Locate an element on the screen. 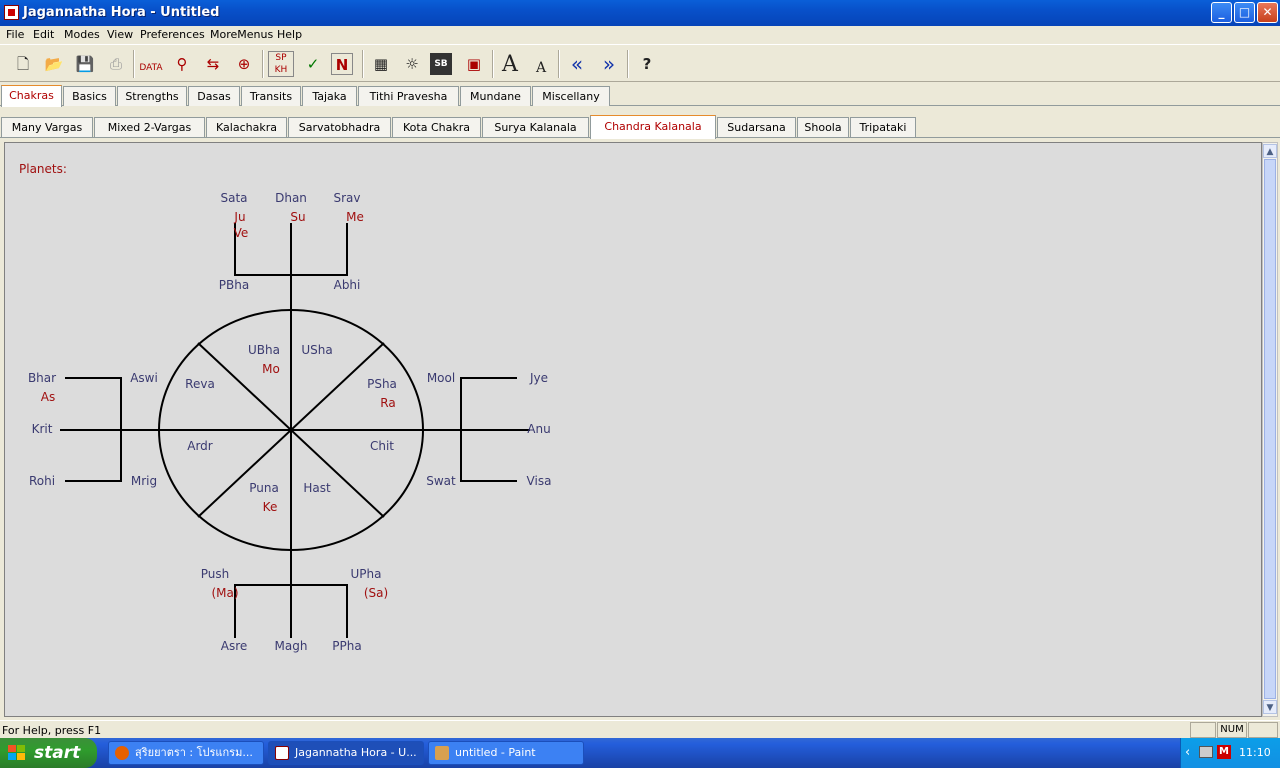  nakshatra-magh: Magh is located at coordinates (291, 646).